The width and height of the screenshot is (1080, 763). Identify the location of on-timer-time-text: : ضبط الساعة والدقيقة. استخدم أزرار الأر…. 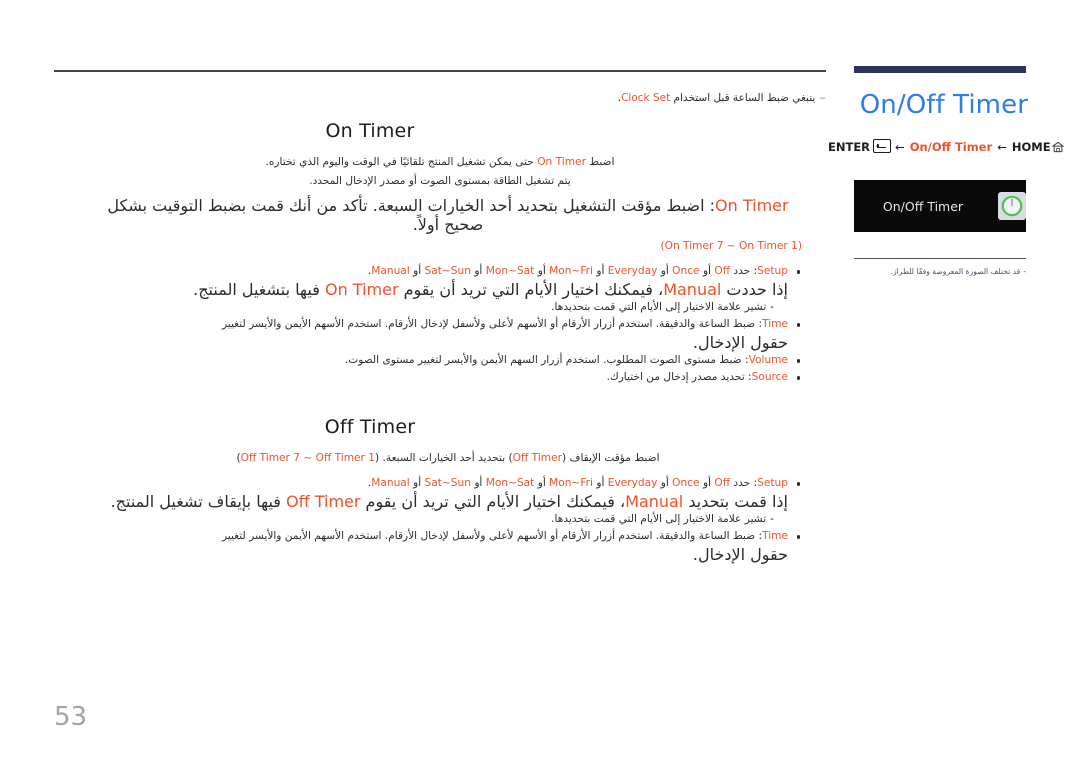
(492, 324).